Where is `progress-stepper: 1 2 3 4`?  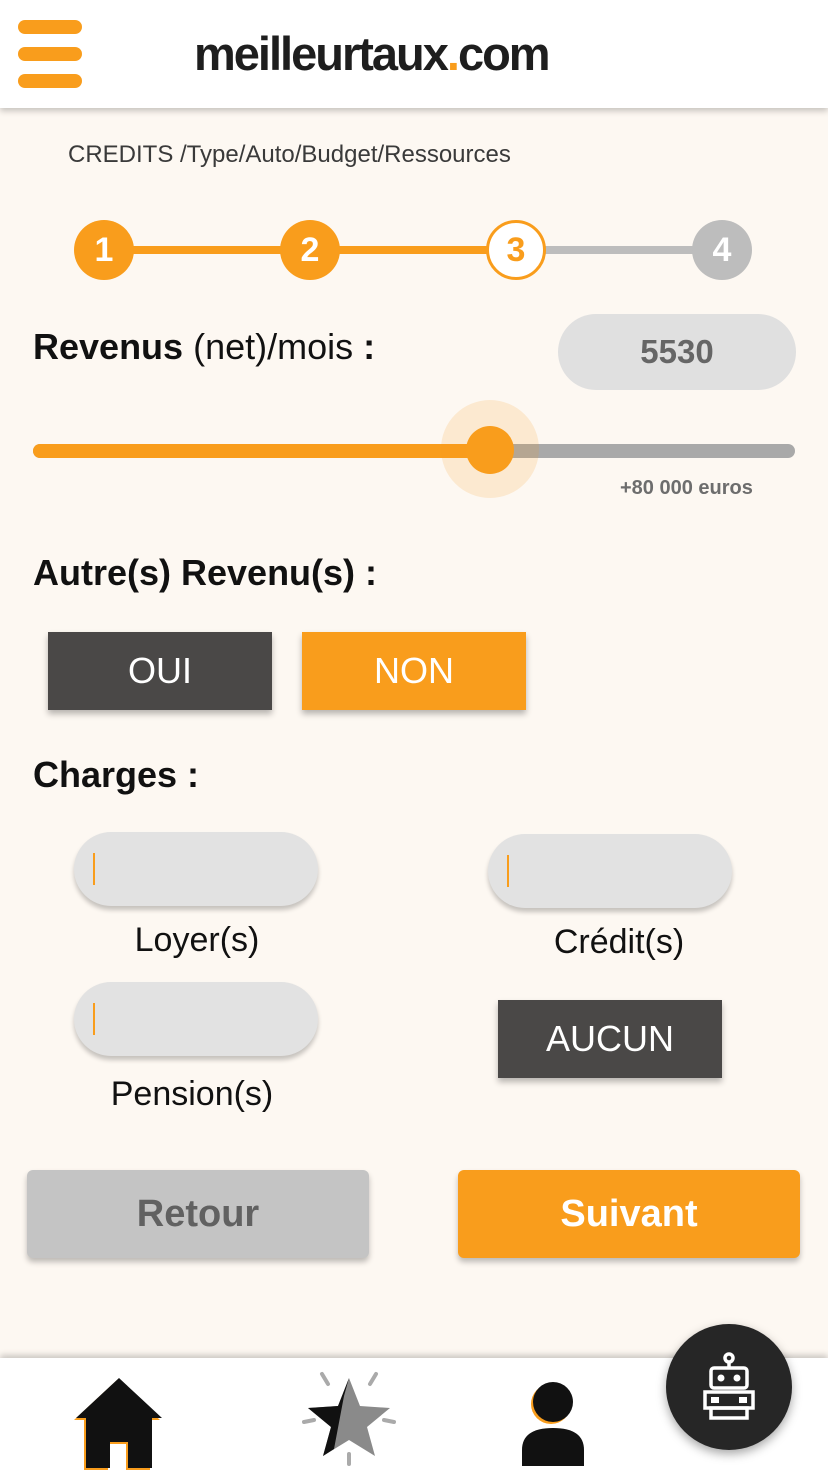 progress-stepper: 1 2 3 4 is located at coordinates (413, 250).